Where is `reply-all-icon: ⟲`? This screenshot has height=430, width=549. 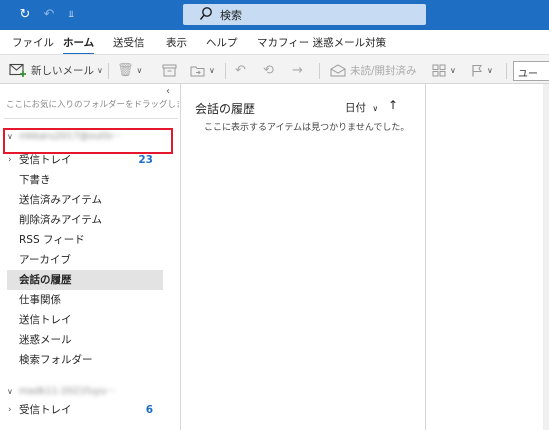 reply-all-icon: ⟲ is located at coordinates (268, 70).